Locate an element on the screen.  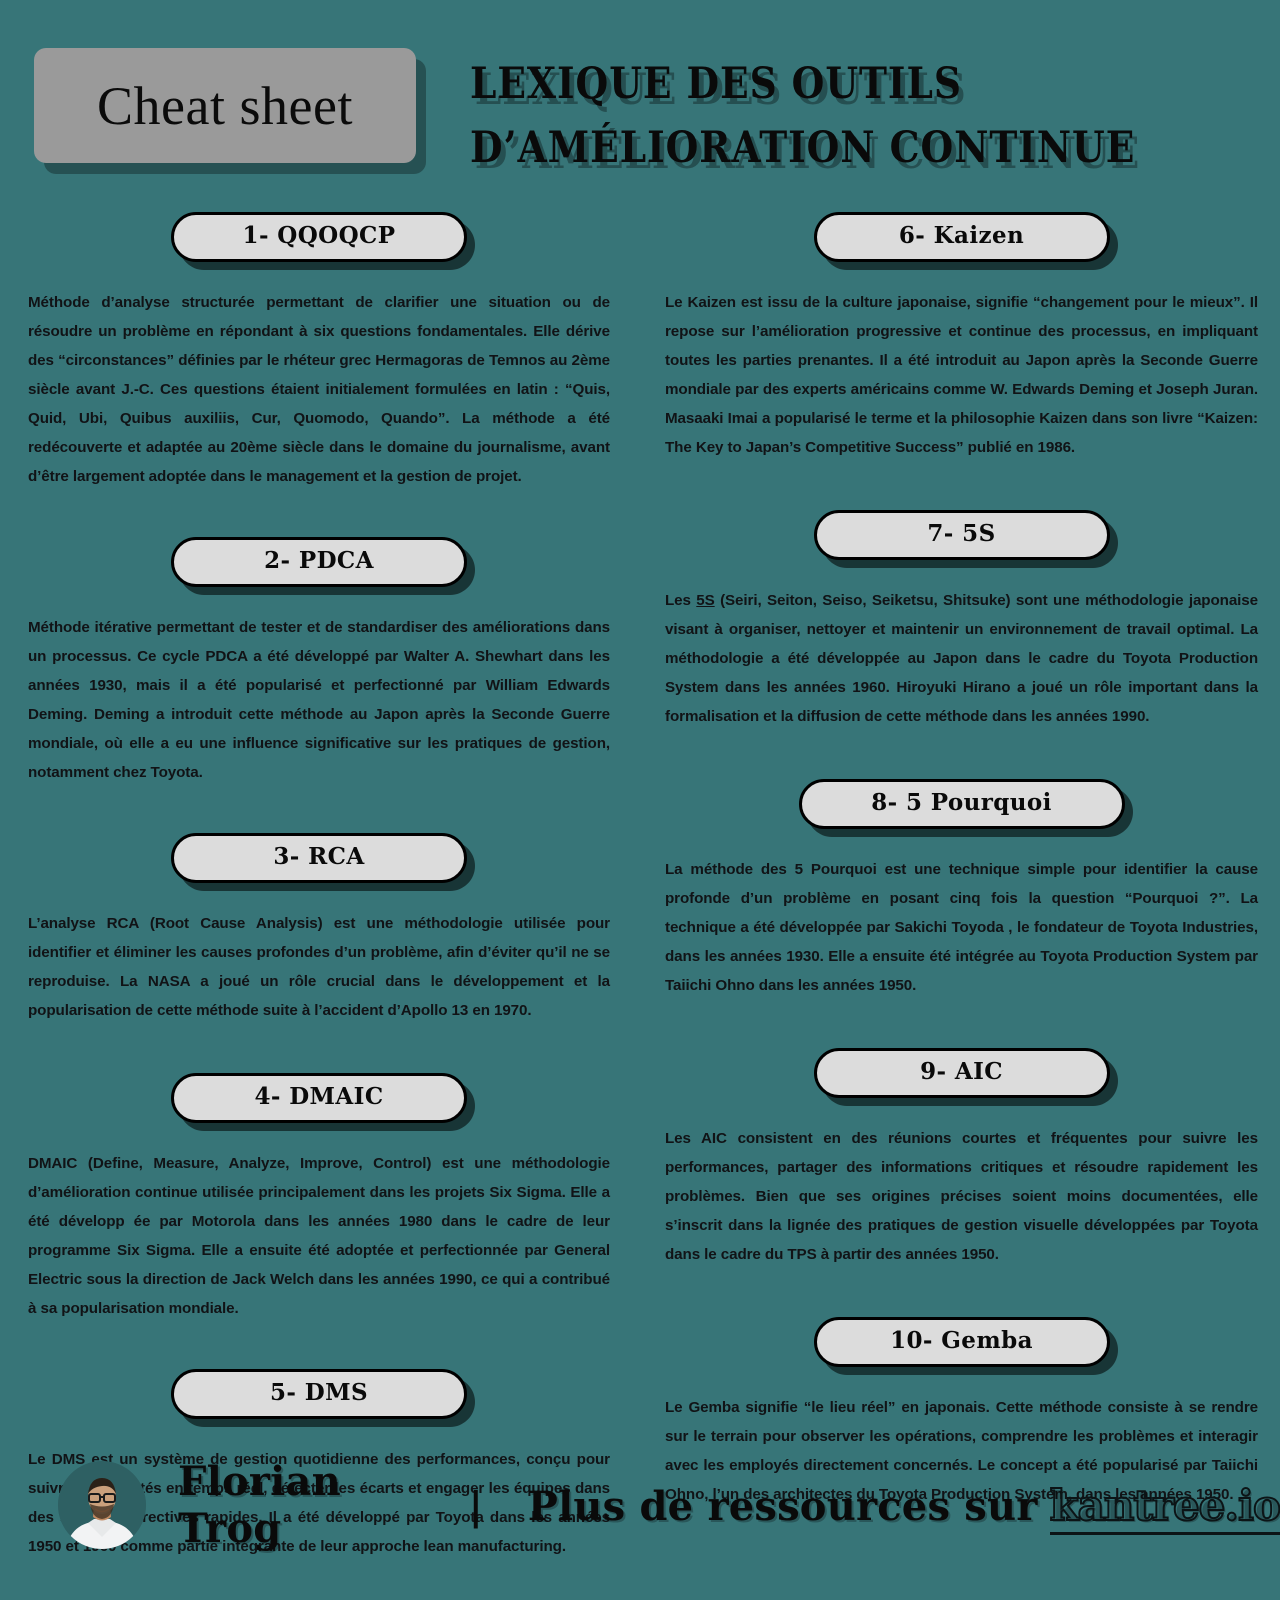
pill-label-pdca: 2- PDCA is located at coordinates (319, 560).